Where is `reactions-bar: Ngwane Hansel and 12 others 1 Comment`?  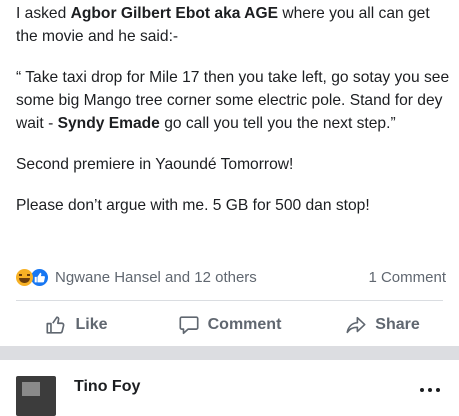
reactions-bar: Ngwane Hansel and 12 others 1 Comment is located at coordinates (231, 277).